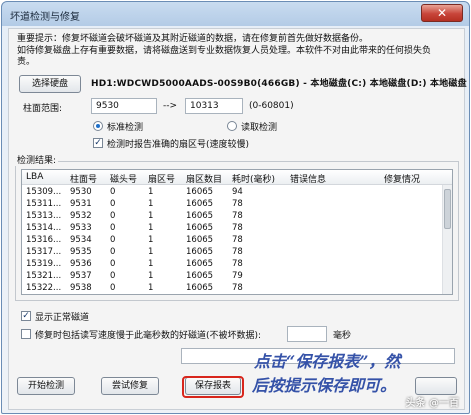  I want to click on table-row: 15319... 9536 0 1 16065 78, so click(237, 265).